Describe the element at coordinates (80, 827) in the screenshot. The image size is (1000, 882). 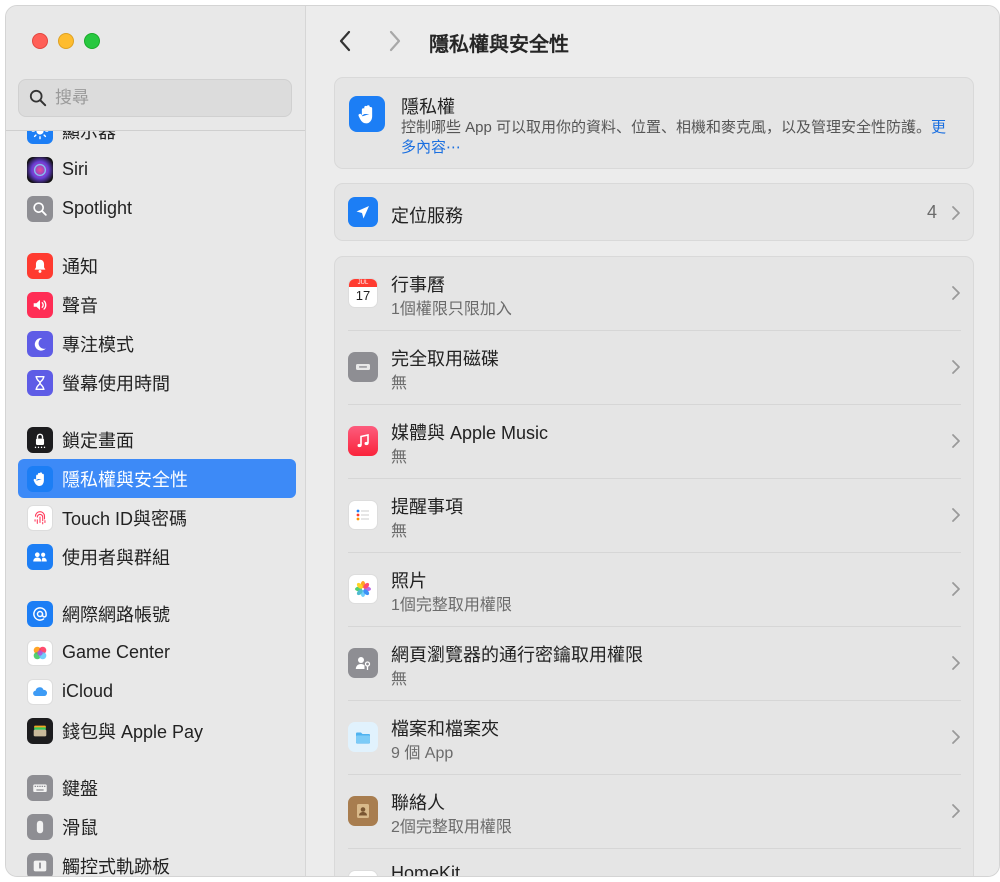
I see `sidebar-item-label: 滑鼠` at that location.